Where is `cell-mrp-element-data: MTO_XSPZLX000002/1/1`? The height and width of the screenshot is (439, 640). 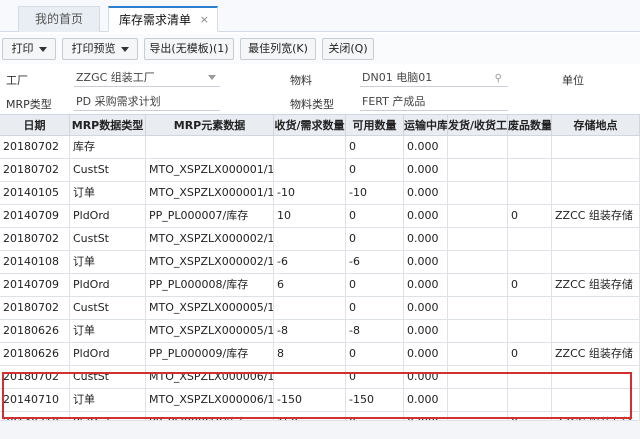 cell-mrp-element-data: MTO_XSPZLX000002/1/1 is located at coordinates (210, 262).